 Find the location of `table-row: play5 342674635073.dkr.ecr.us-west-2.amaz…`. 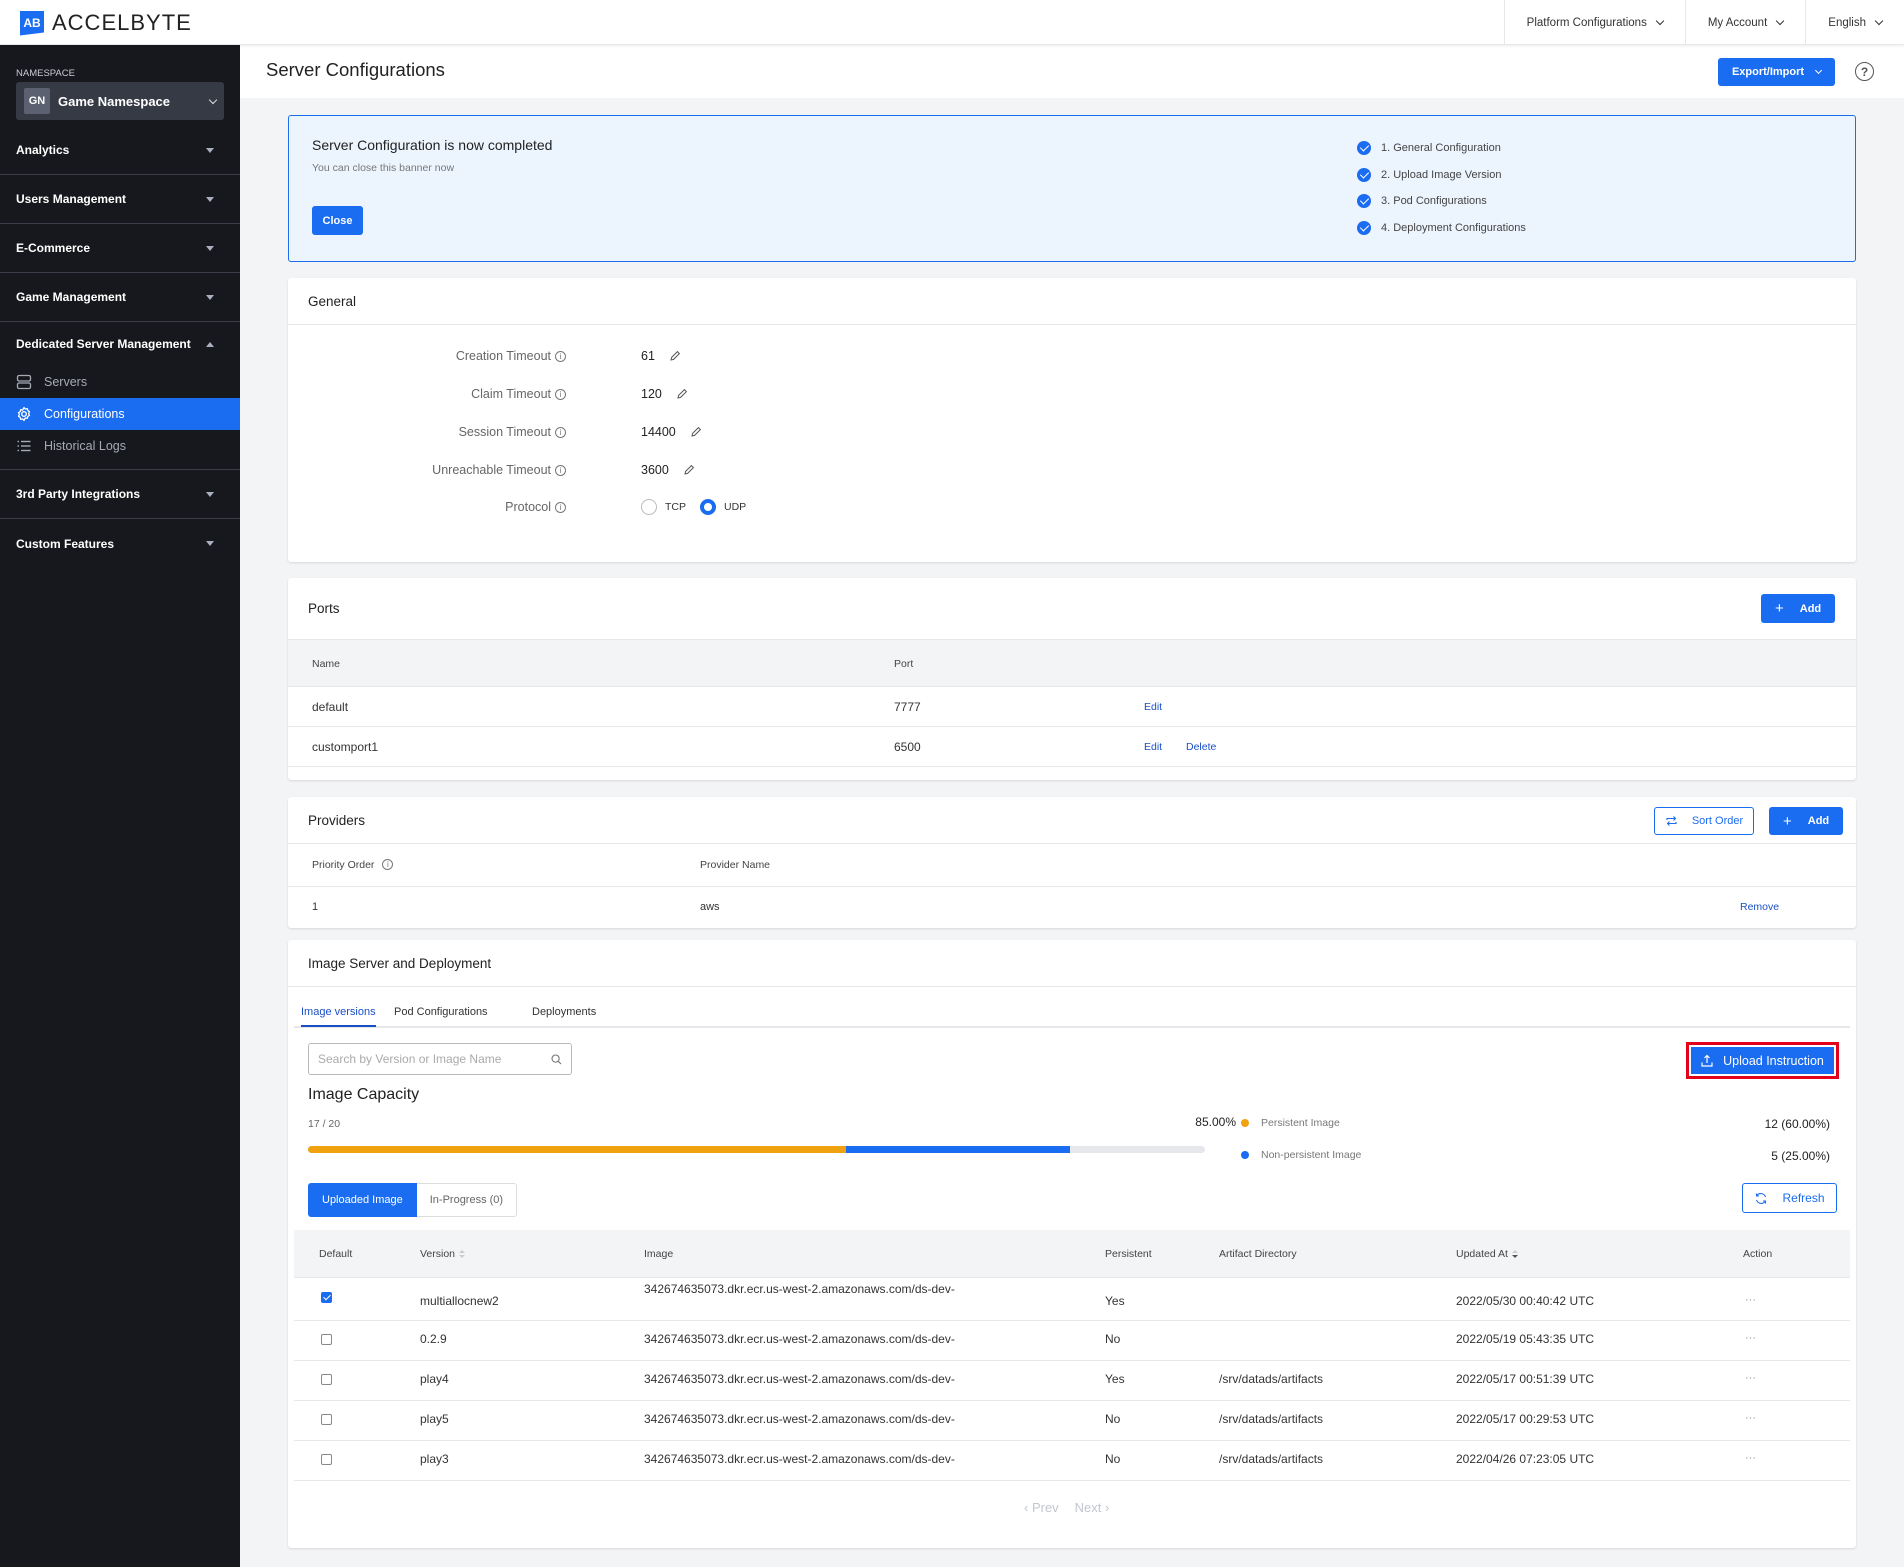

table-row: play5 342674635073.dkr.ecr.us-west-2.amaz… is located at coordinates (1072, 1421).